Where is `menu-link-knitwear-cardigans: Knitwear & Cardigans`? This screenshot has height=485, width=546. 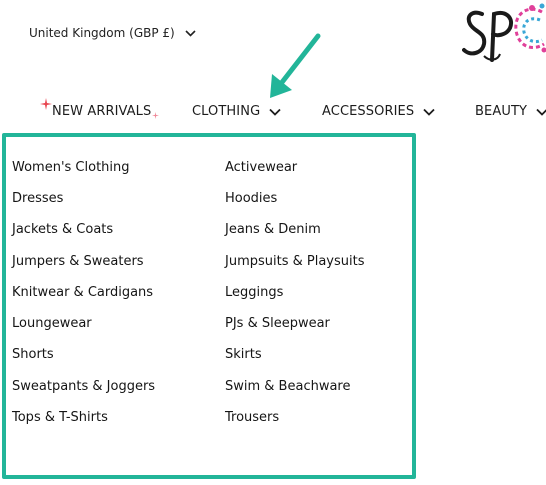
menu-link-knitwear-cardigans: Knitwear & Cardigans is located at coordinates (82, 293).